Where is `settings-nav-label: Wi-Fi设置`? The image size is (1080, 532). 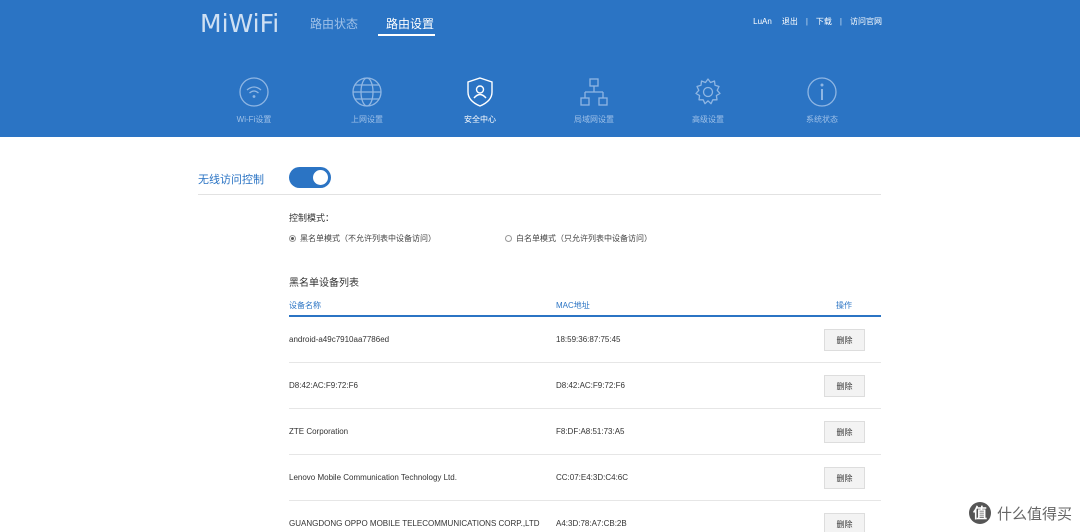
settings-nav-label: Wi-Fi设置 is located at coordinates (254, 119).